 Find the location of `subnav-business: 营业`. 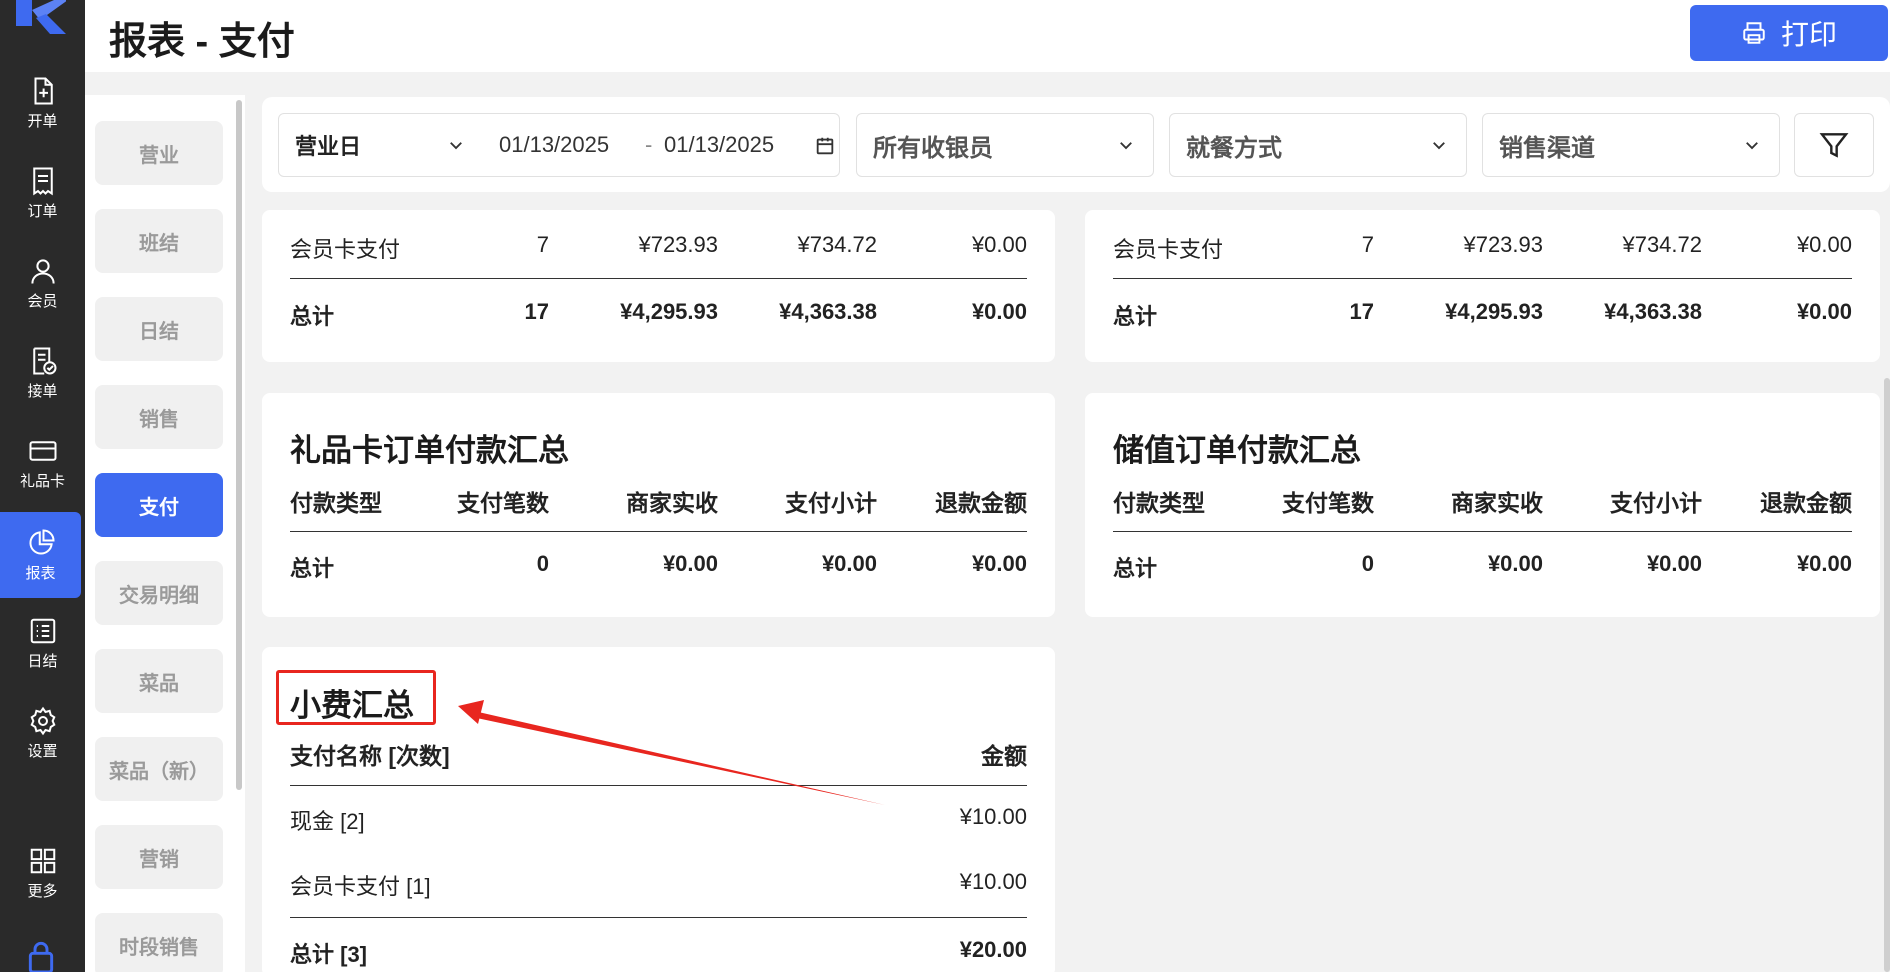

subnav-business: 营业 is located at coordinates (159, 153).